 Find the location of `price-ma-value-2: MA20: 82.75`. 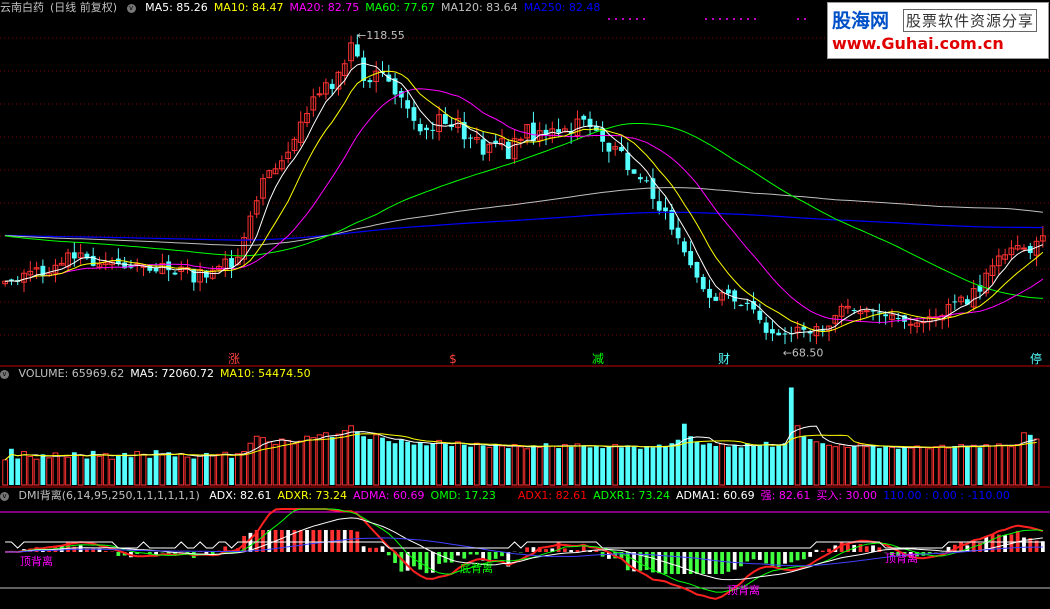

price-ma-value-2: MA20: 82.75 is located at coordinates (324, 7).